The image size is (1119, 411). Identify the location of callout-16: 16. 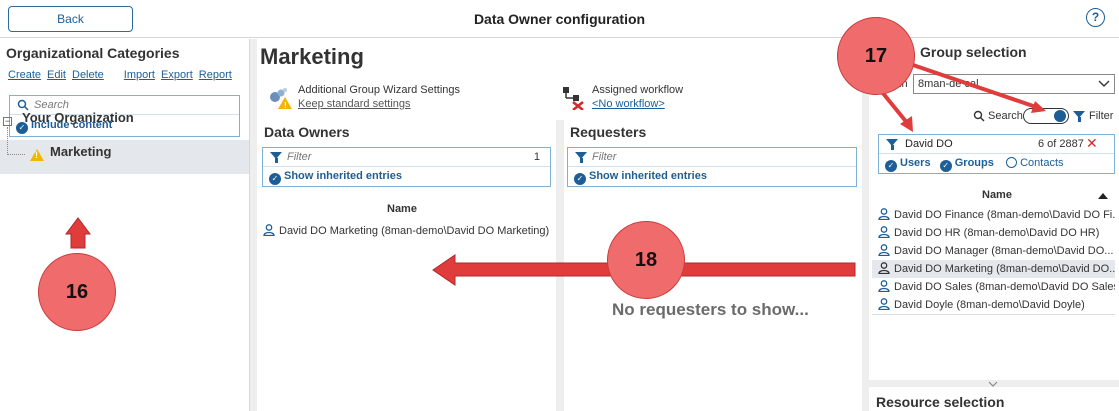
(77, 292).